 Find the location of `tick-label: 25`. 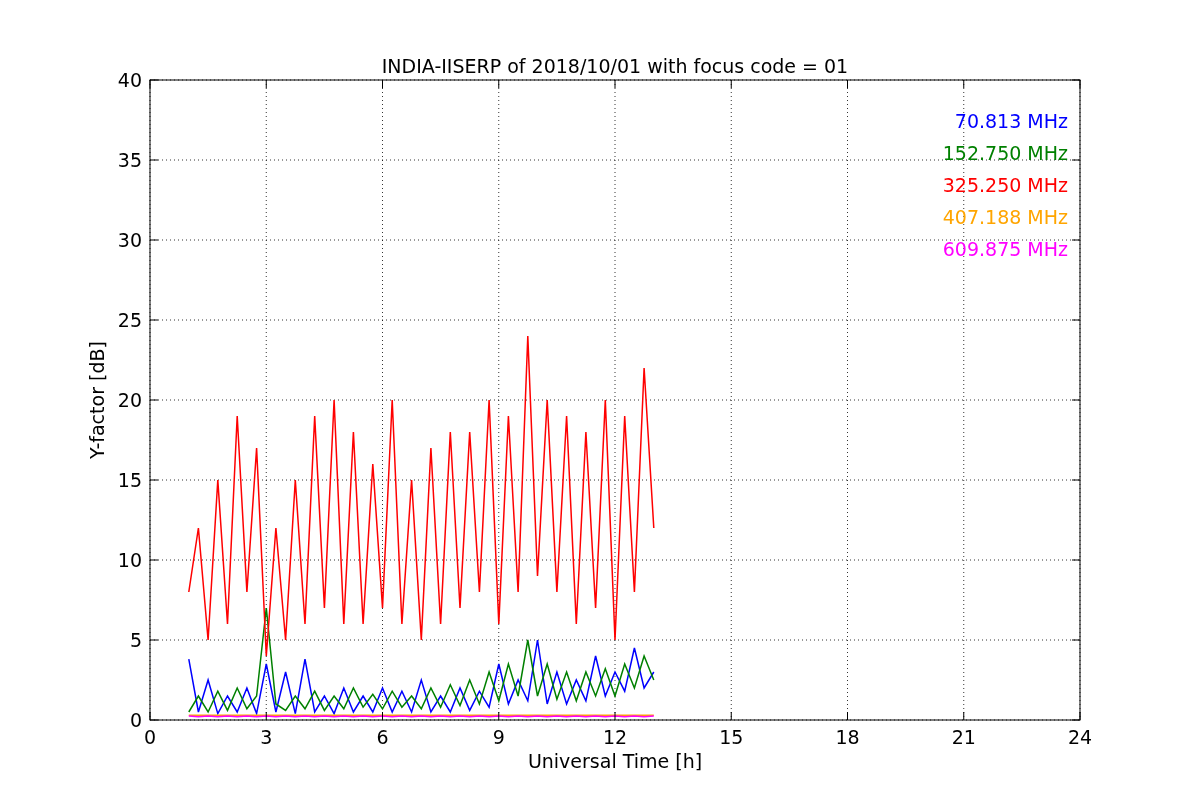

tick-label: 25 is located at coordinates (129, 320).